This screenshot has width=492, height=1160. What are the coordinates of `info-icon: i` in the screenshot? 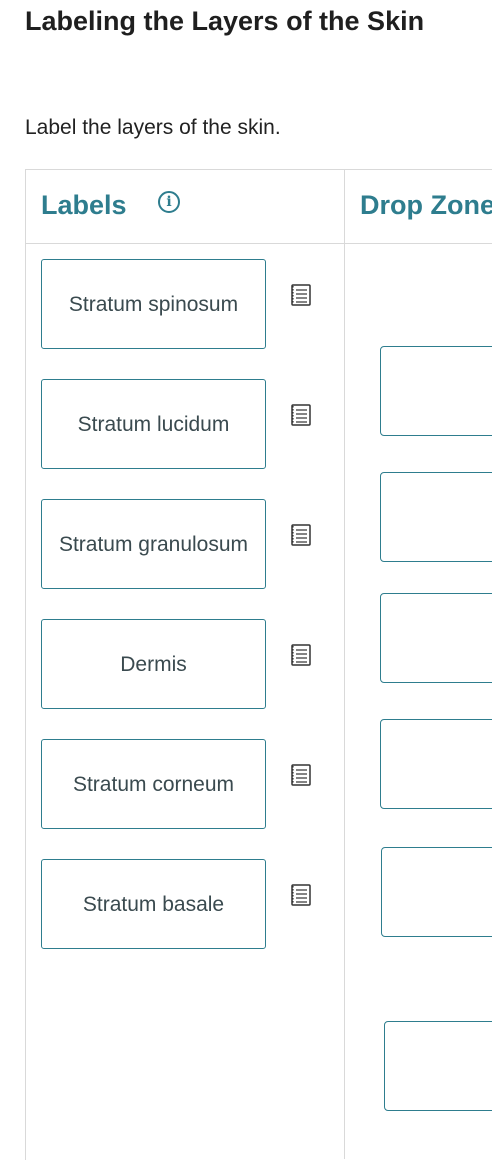 It's located at (169, 202).